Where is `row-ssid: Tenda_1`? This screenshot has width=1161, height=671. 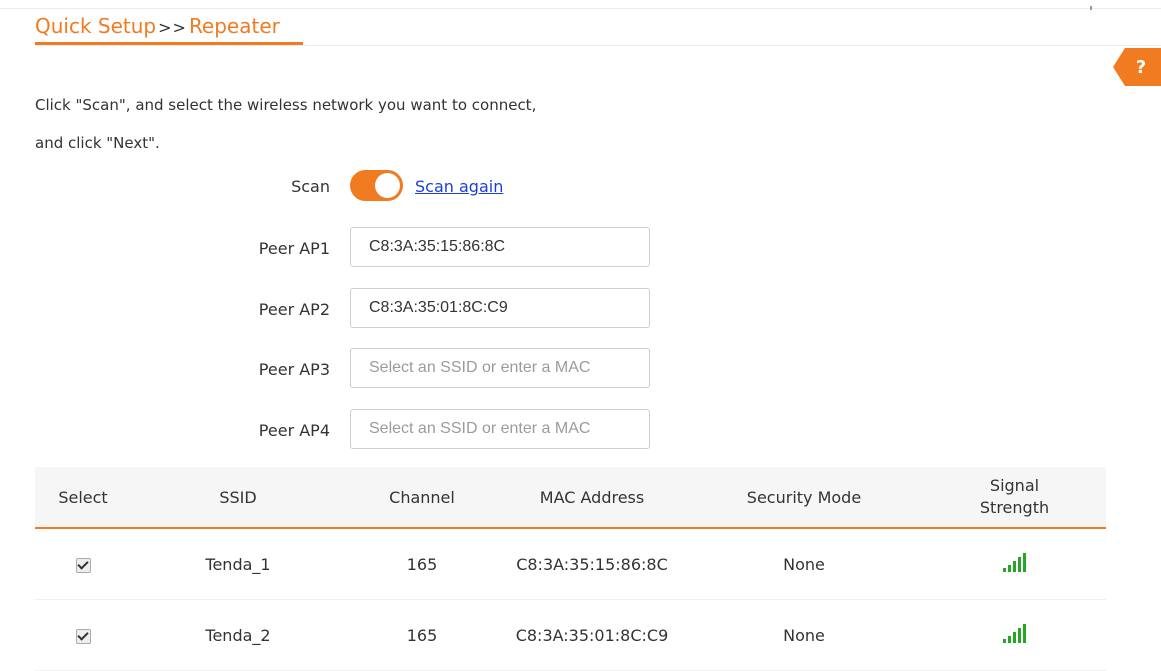
row-ssid: Tenda_1 is located at coordinates (238, 564).